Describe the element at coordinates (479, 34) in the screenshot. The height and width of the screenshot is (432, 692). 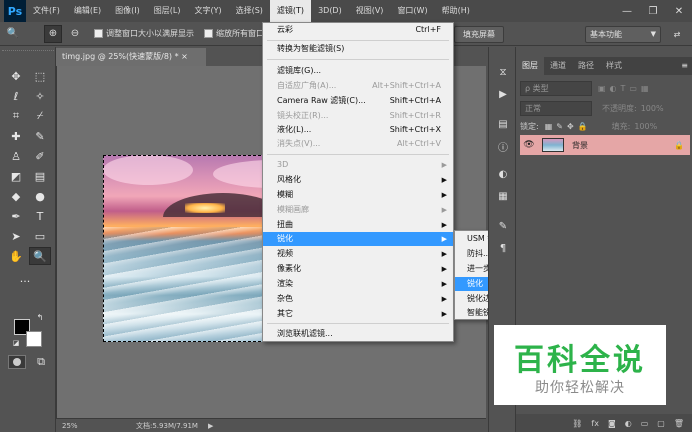
I see `fill-screen-button: 填充屏幕` at that location.